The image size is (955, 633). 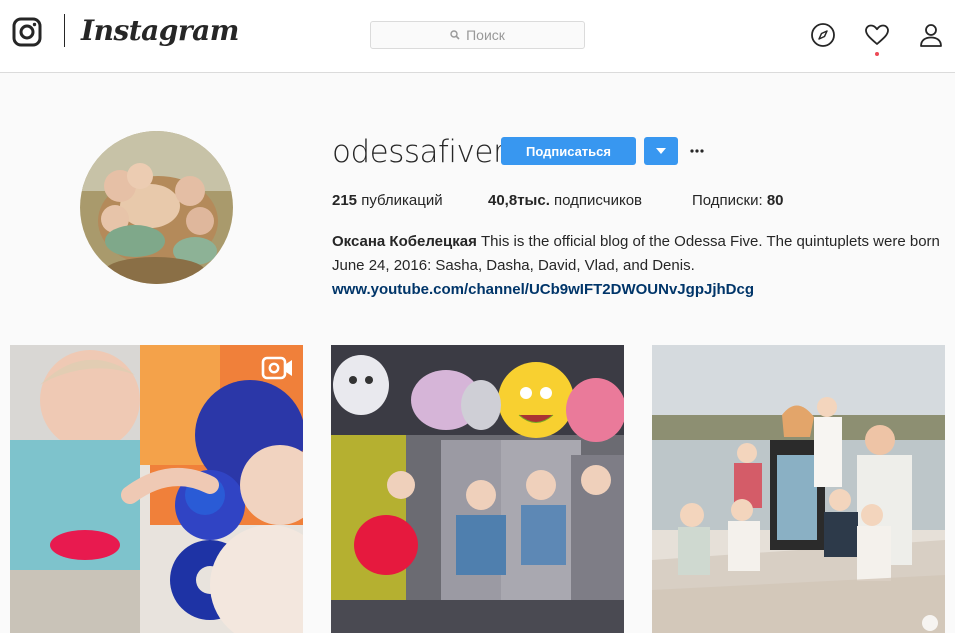 I want to click on instagram-wordmark: Instagram, so click(x=160, y=30).